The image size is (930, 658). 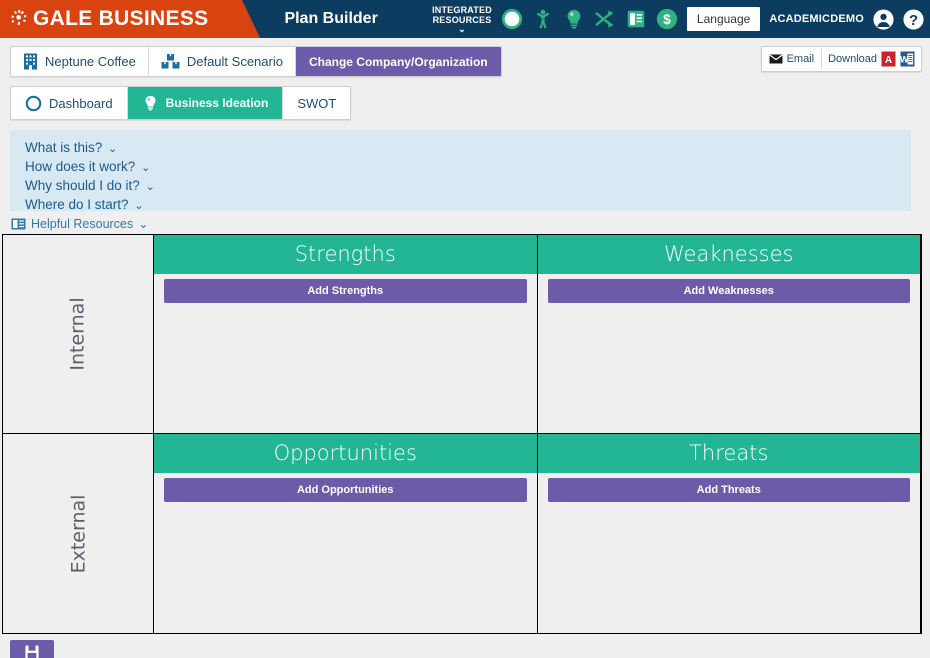 I want to click on brand-name: GALE BUSINESS, so click(x=121, y=18).